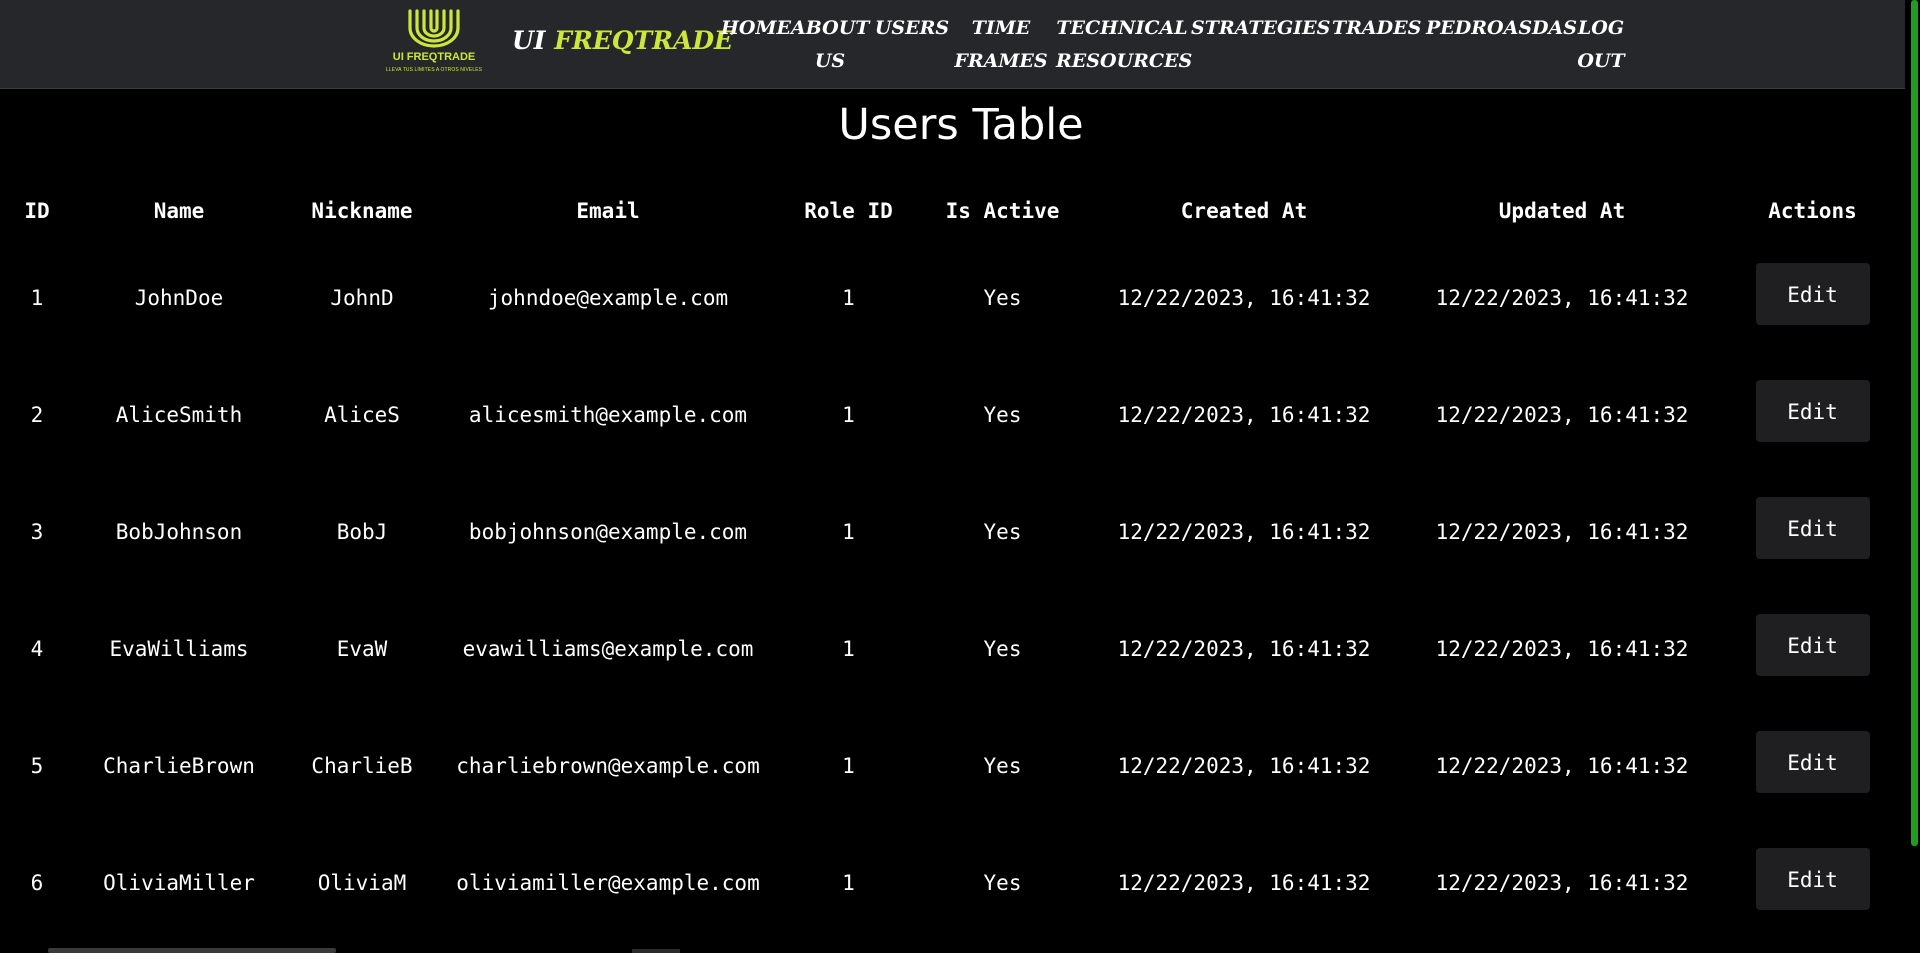 This screenshot has width=1920, height=953. Describe the element at coordinates (192, 950) in the screenshot. I see `horizontal-scrollbar-thumb` at that location.